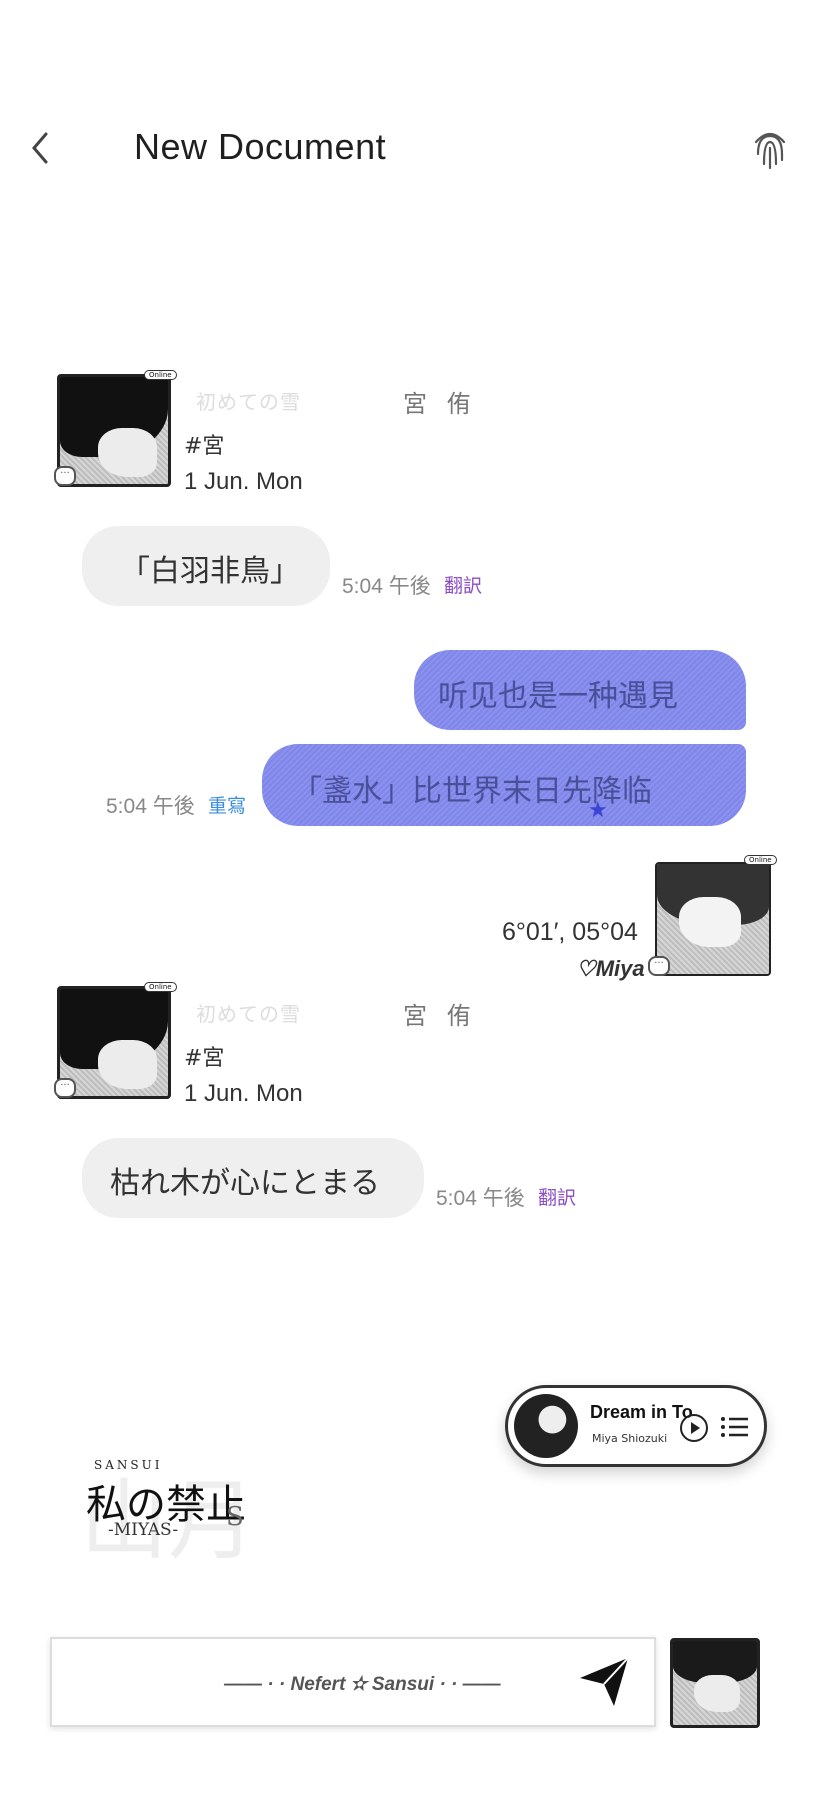 The height and width of the screenshot is (1800, 828). I want to click on profile-name: ♡Miya, so click(610, 968).